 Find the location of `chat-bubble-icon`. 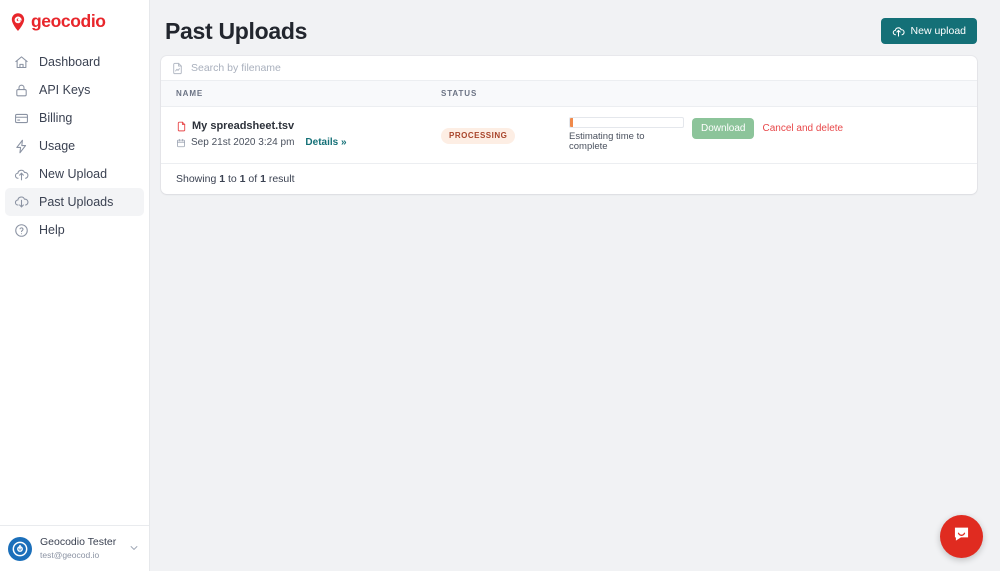

chat-bubble-icon is located at coordinates (961, 537).